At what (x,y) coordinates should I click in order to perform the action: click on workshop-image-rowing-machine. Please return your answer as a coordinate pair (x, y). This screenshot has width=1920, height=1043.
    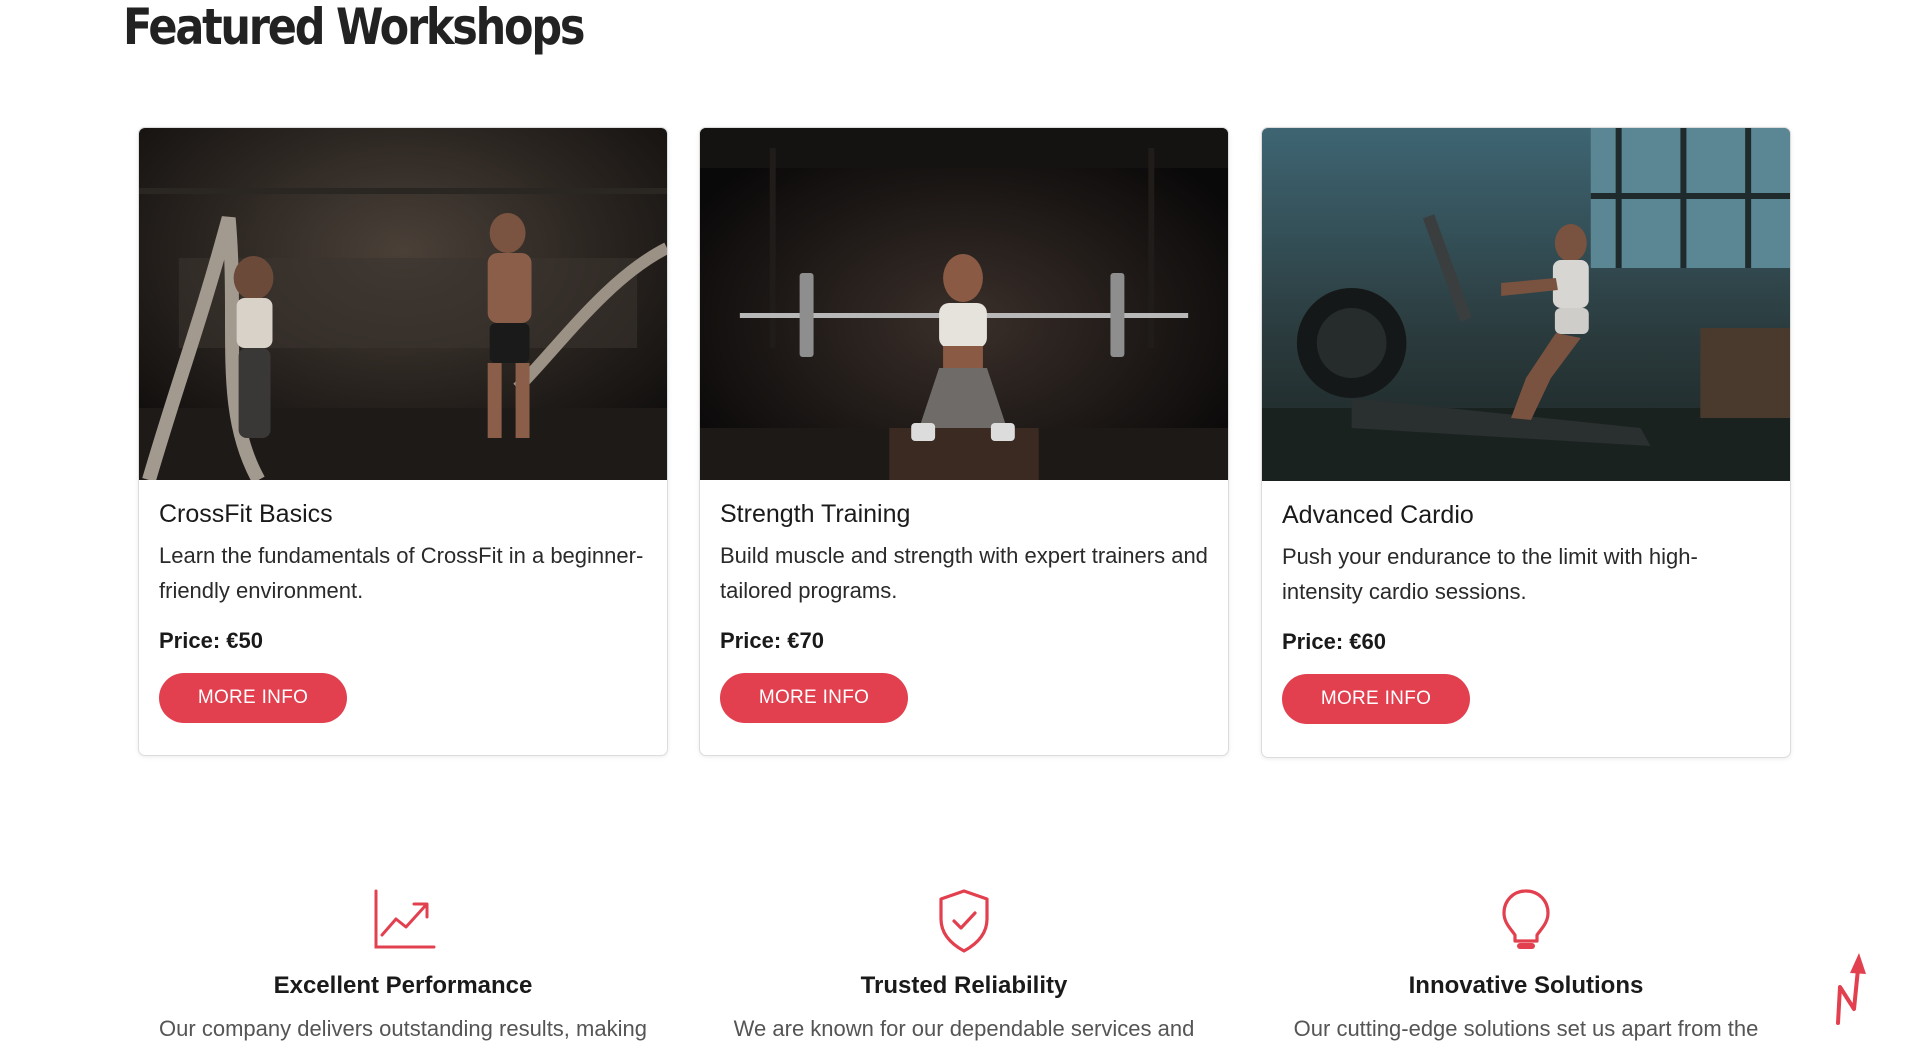
    Looking at the image, I should click on (1526, 304).